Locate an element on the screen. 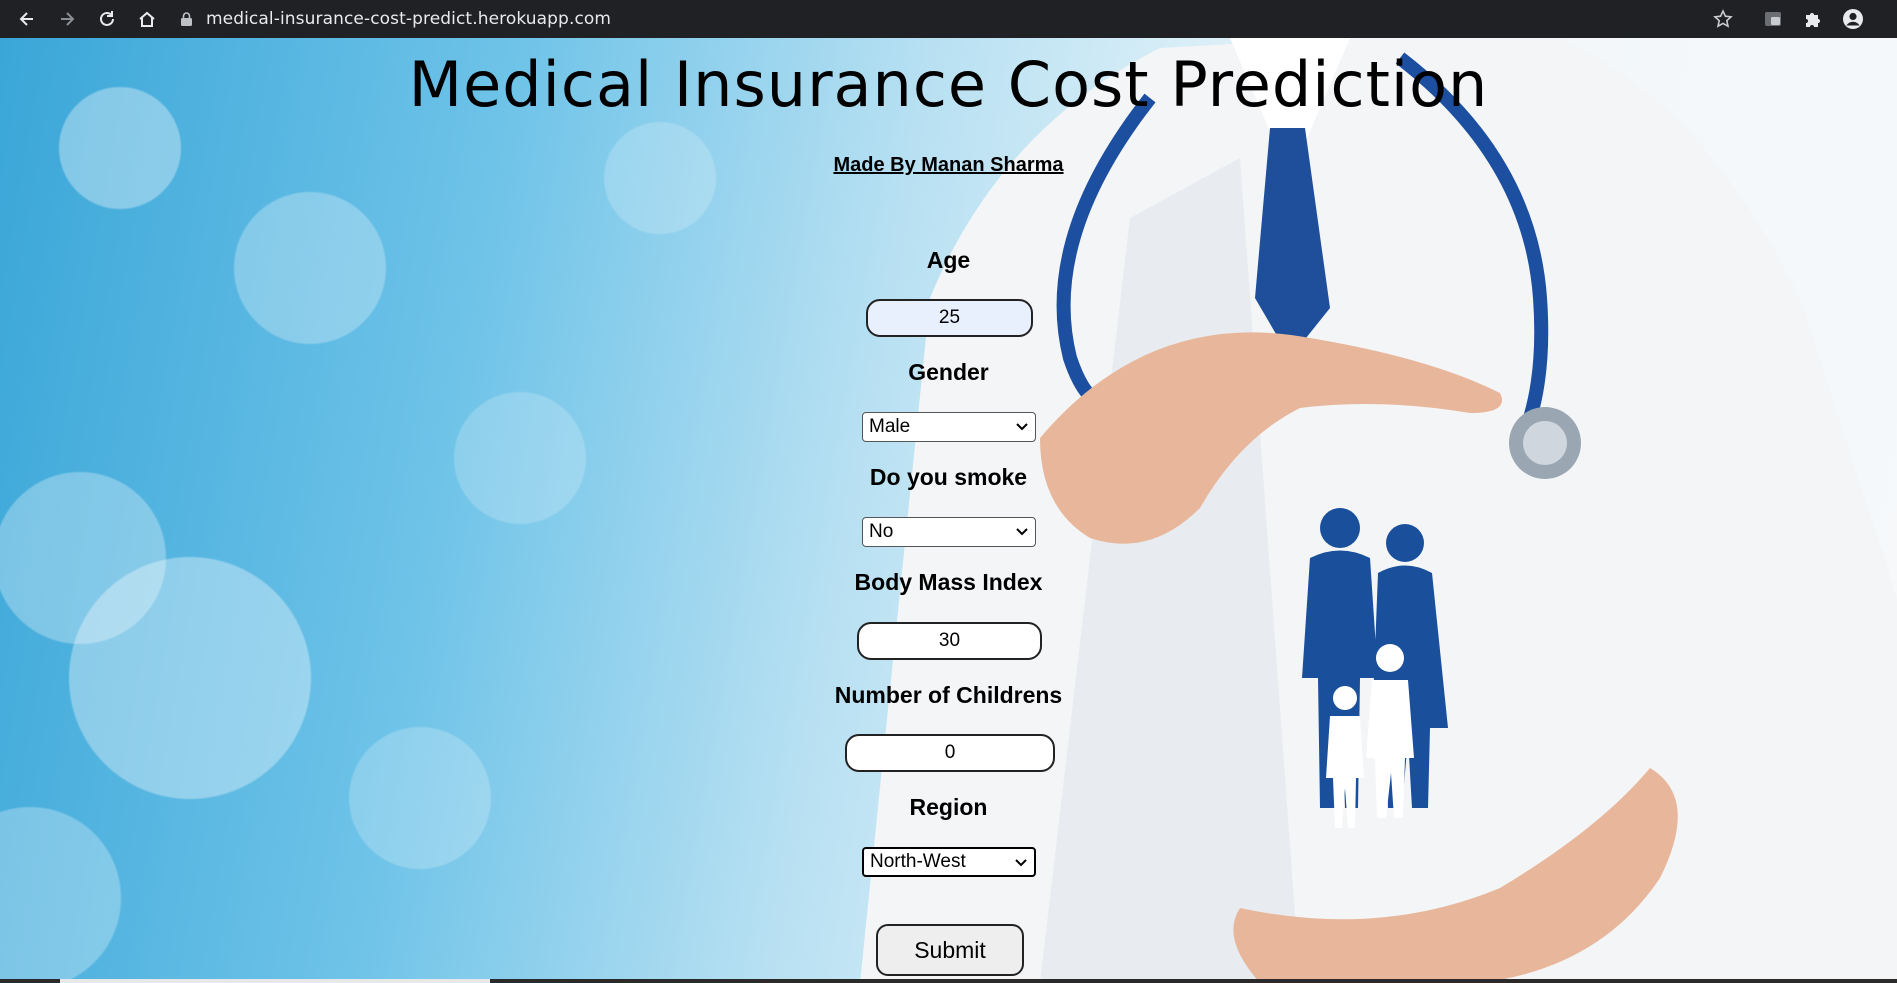 Image resolution: width=1897 pixels, height=983 pixels. arrow-right-icon is located at coordinates (68, 19).